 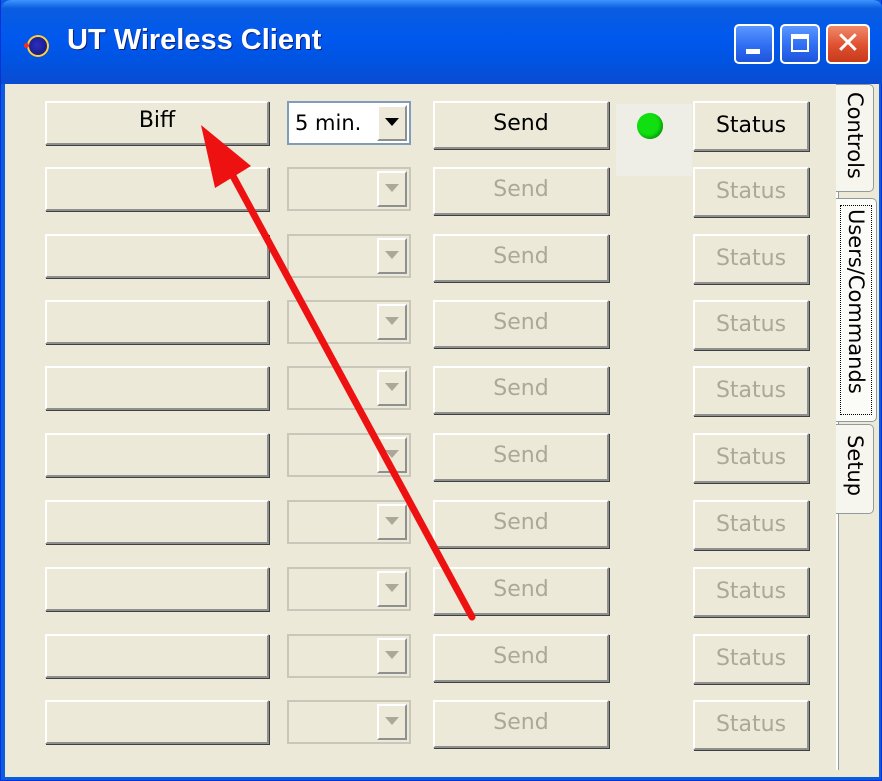 I want to click on interval-select: 5 min., so click(x=349, y=123).